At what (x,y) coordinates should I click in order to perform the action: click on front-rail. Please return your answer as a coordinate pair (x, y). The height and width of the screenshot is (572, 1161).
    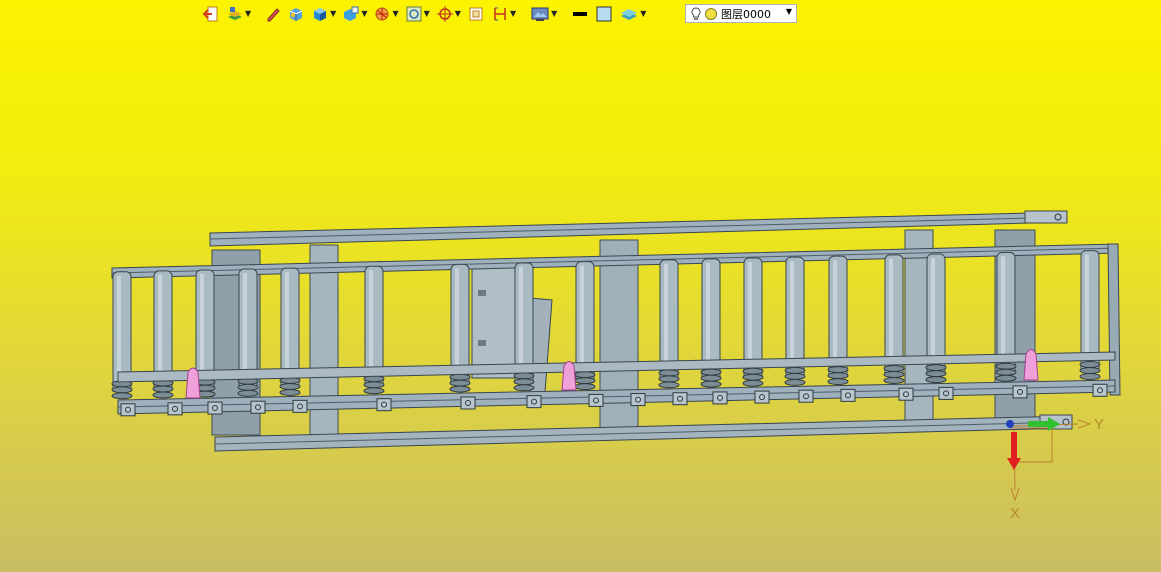
    Looking at the image, I should click on (643, 433).